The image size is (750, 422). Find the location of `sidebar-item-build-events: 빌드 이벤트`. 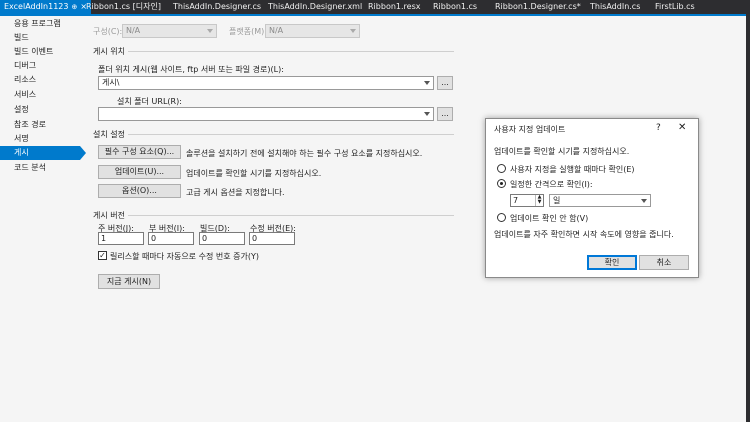

sidebar-item-build-events: 빌드 이벤트 is located at coordinates (40, 52).